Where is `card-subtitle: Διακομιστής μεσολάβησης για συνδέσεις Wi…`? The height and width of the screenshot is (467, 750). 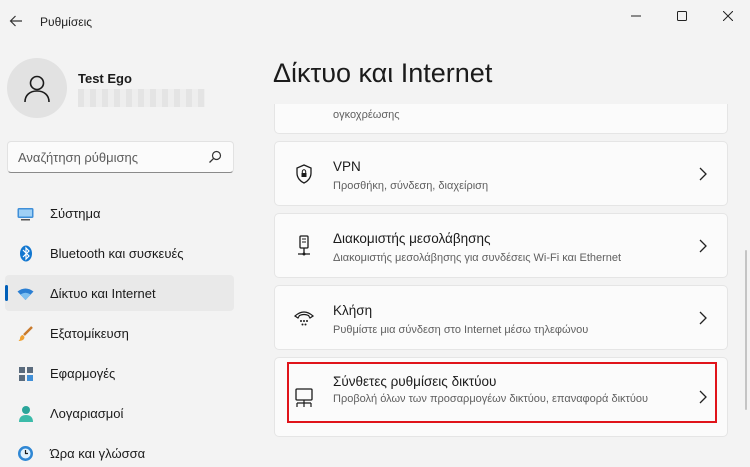
card-subtitle: Διακομιστής μεσολάβησης για συνδέσεις Wi… is located at coordinates (477, 258).